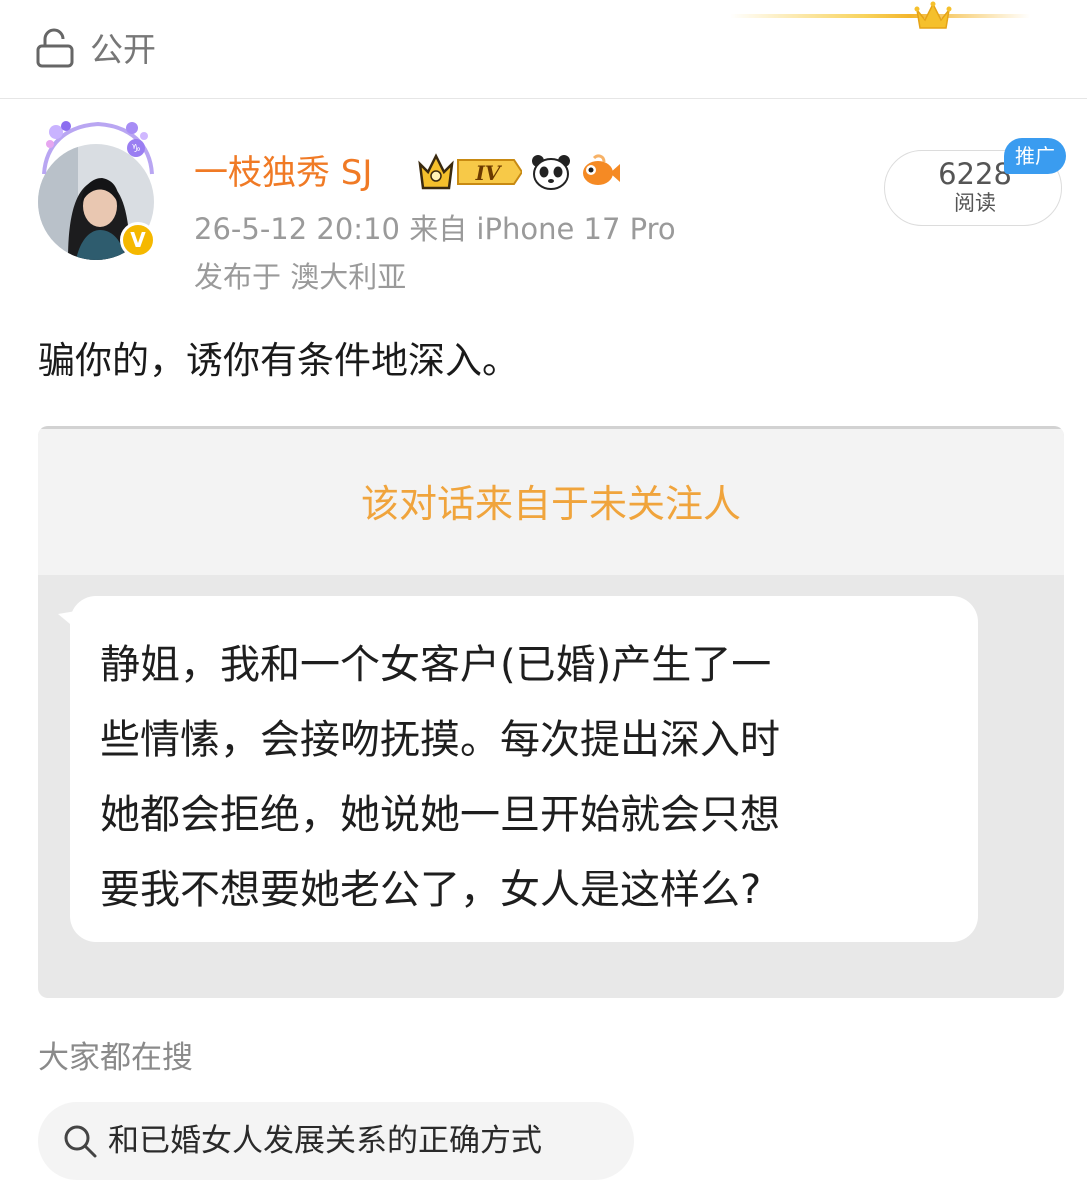 The image size is (1087, 1200). Describe the element at coordinates (543, 49) in the screenshot. I see `top-bar: 公开` at that location.